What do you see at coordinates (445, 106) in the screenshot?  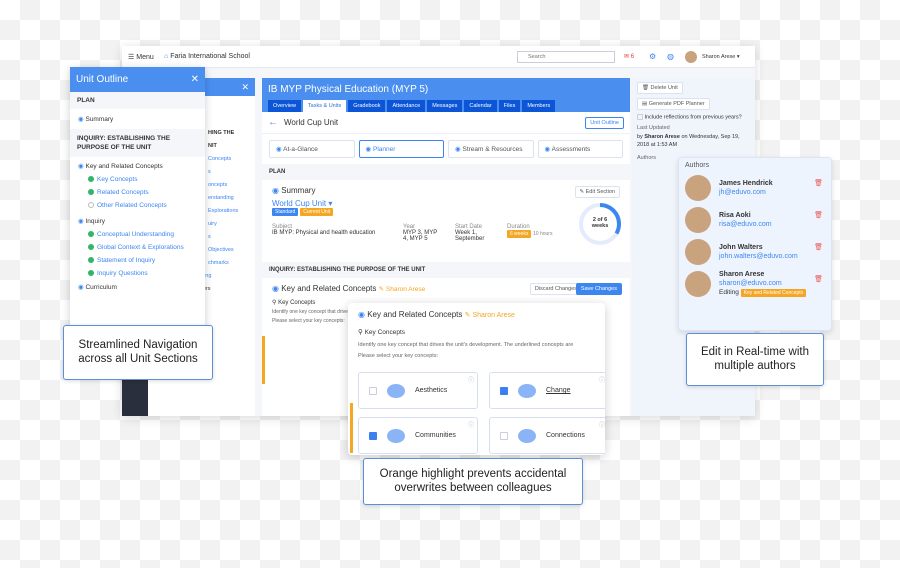 I see `tab-messages: Messages` at bounding box center [445, 106].